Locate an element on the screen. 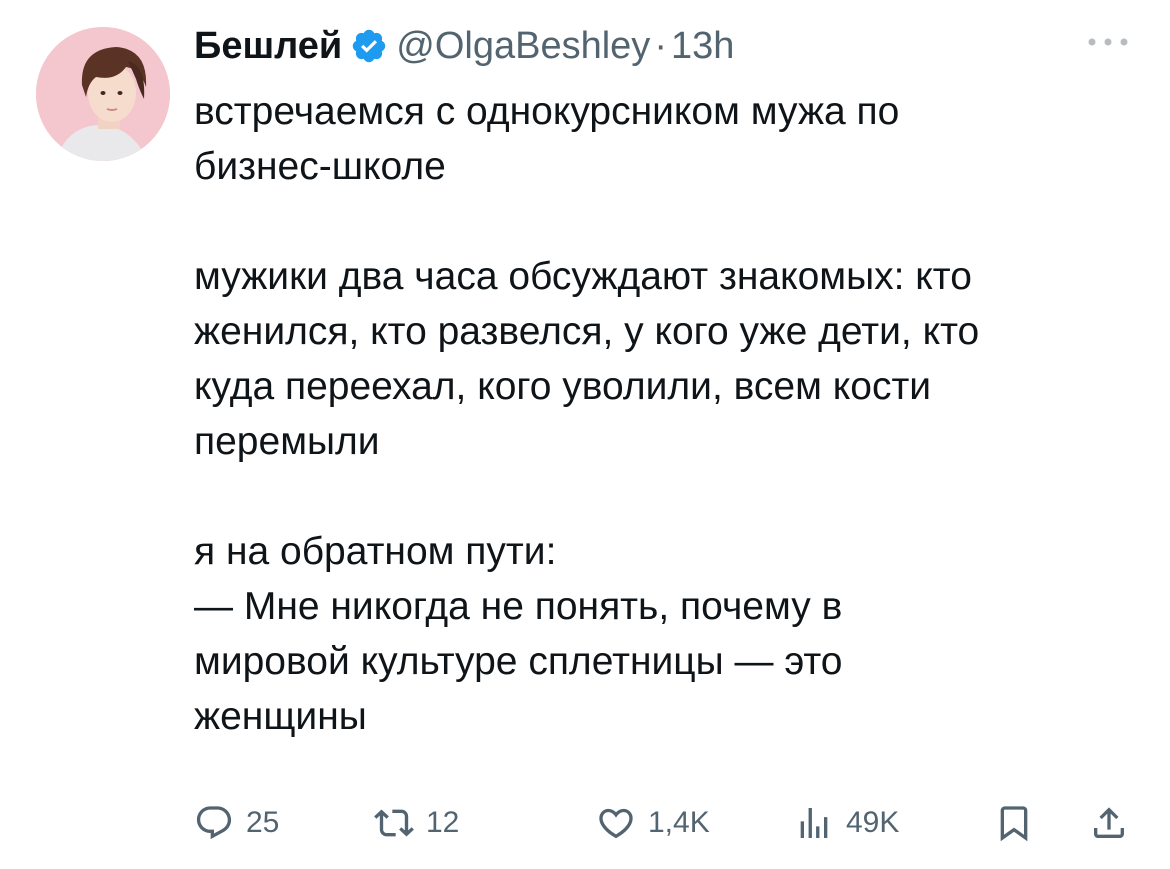 This screenshot has height=869, width=1170. bookmark-button is located at coordinates (1014, 823).